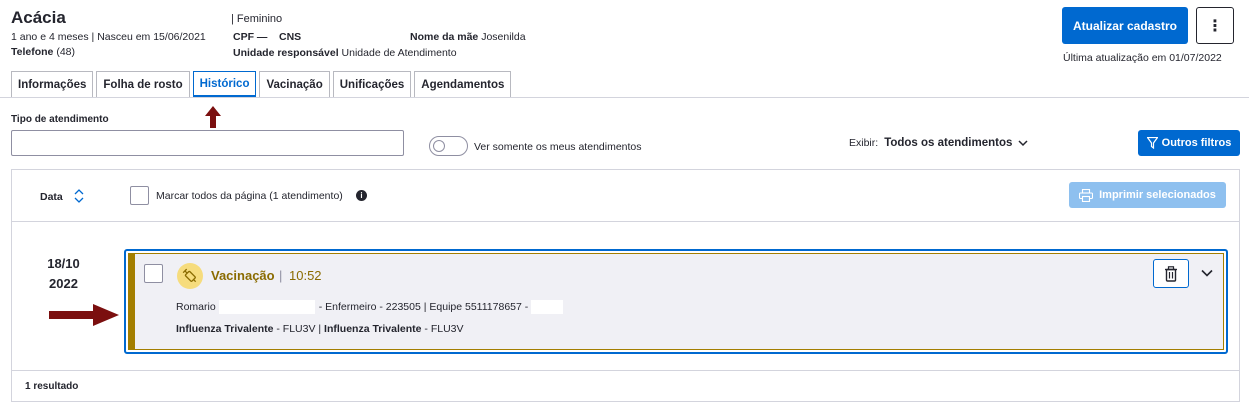 Image resolution: width=1249 pixels, height=408 pixels. Describe the element at coordinates (243, 37) in the screenshot. I see `cpf-label: CPF` at that location.